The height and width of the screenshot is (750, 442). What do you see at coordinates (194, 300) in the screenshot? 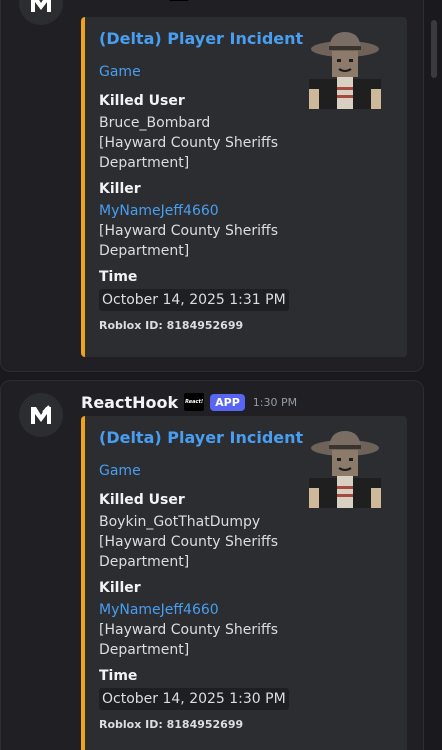
I see `field-value-timestamp: October 14, 2025 1:31 PM` at bounding box center [194, 300].